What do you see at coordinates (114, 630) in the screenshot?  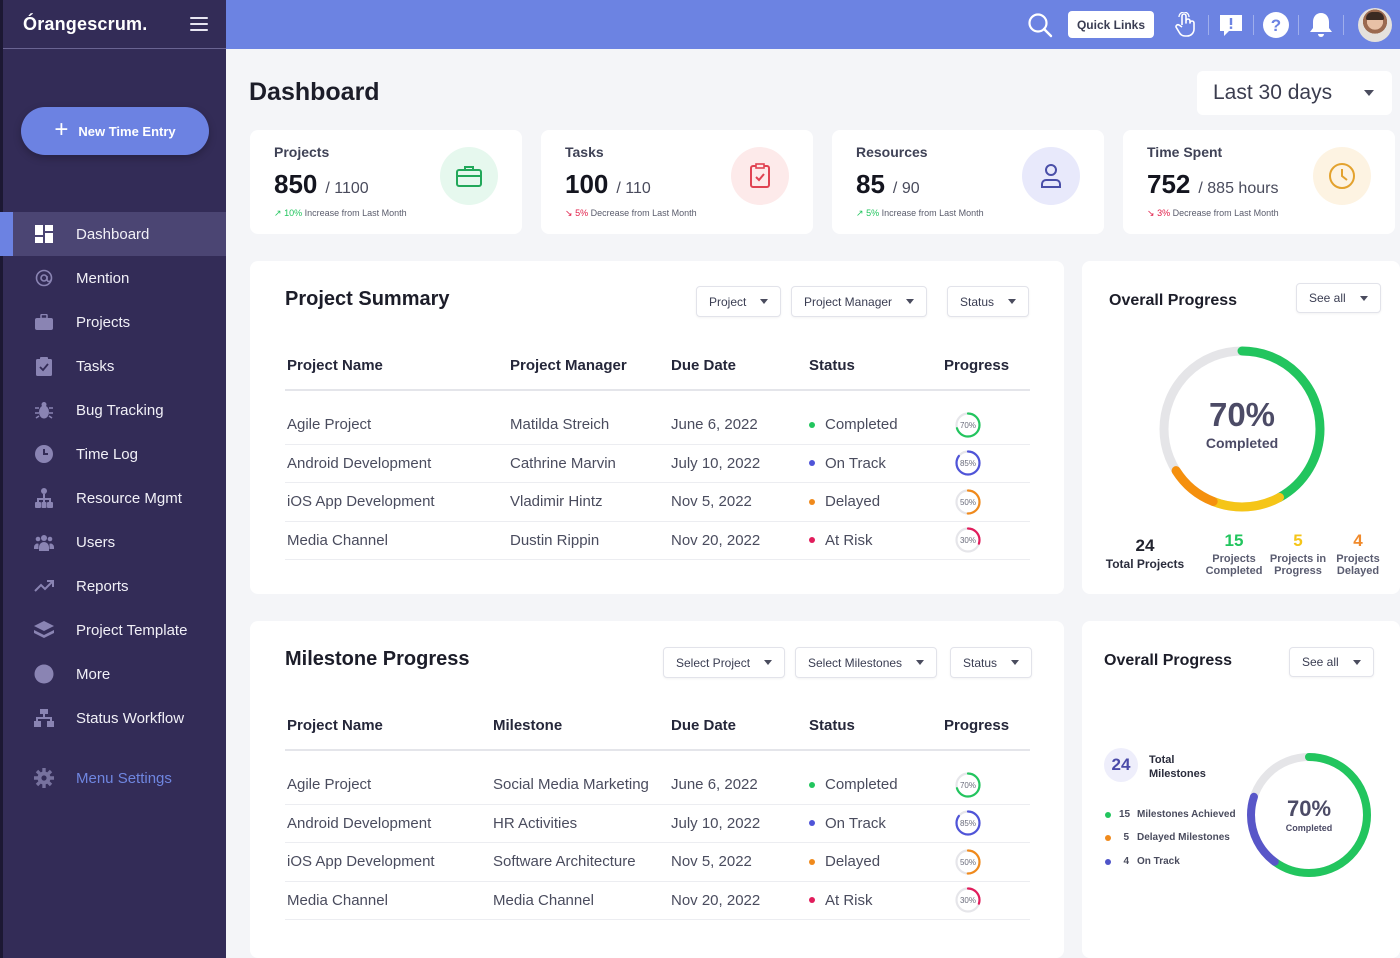 I see `sidebar-item-project-template: Project Template` at bounding box center [114, 630].